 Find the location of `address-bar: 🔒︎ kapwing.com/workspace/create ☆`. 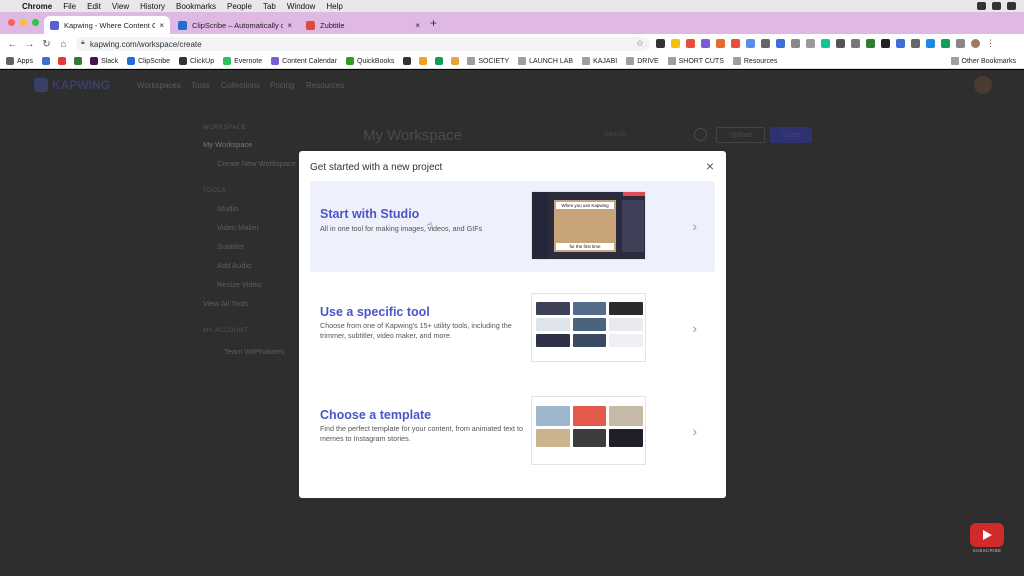

address-bar: 🔒︎ kapwing.com/workspace/create ☆ is located at coordinates (363, 44).